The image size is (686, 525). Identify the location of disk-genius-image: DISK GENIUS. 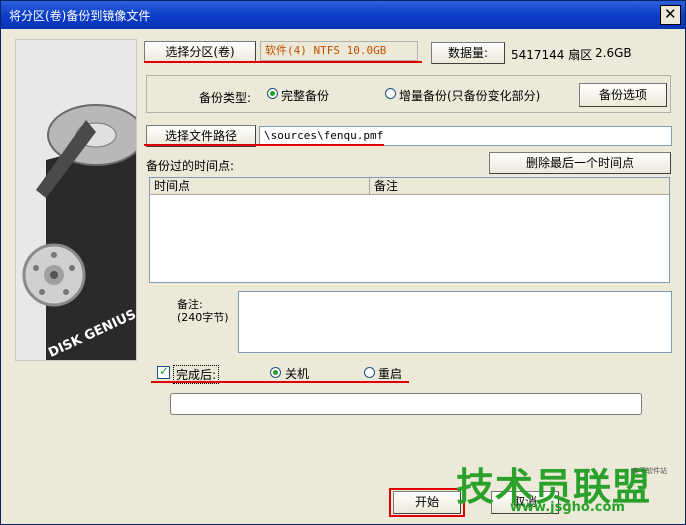
(76, 200).